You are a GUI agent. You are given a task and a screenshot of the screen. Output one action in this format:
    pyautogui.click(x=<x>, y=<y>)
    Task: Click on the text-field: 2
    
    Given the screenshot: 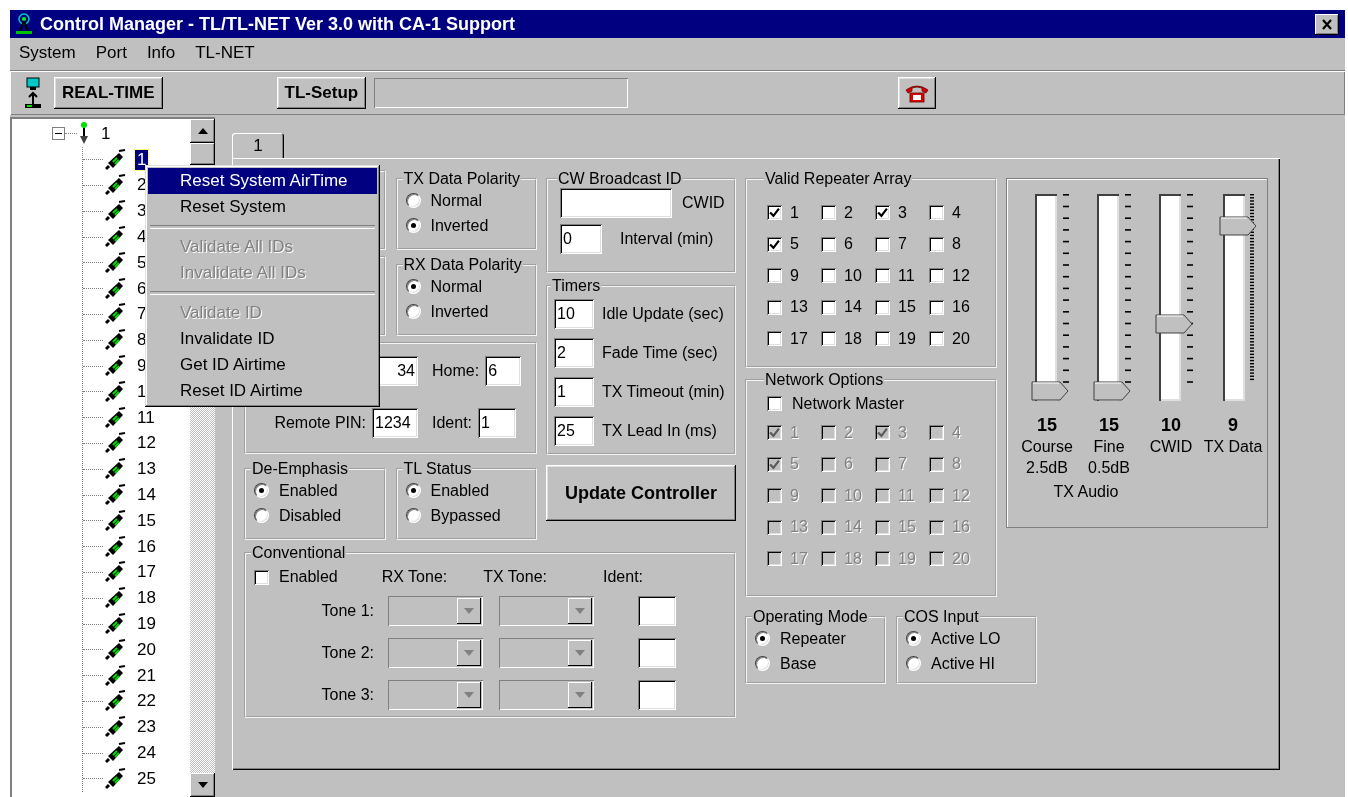 What is the action you would take?
    pyautogui.click(x=574, y=353)
    